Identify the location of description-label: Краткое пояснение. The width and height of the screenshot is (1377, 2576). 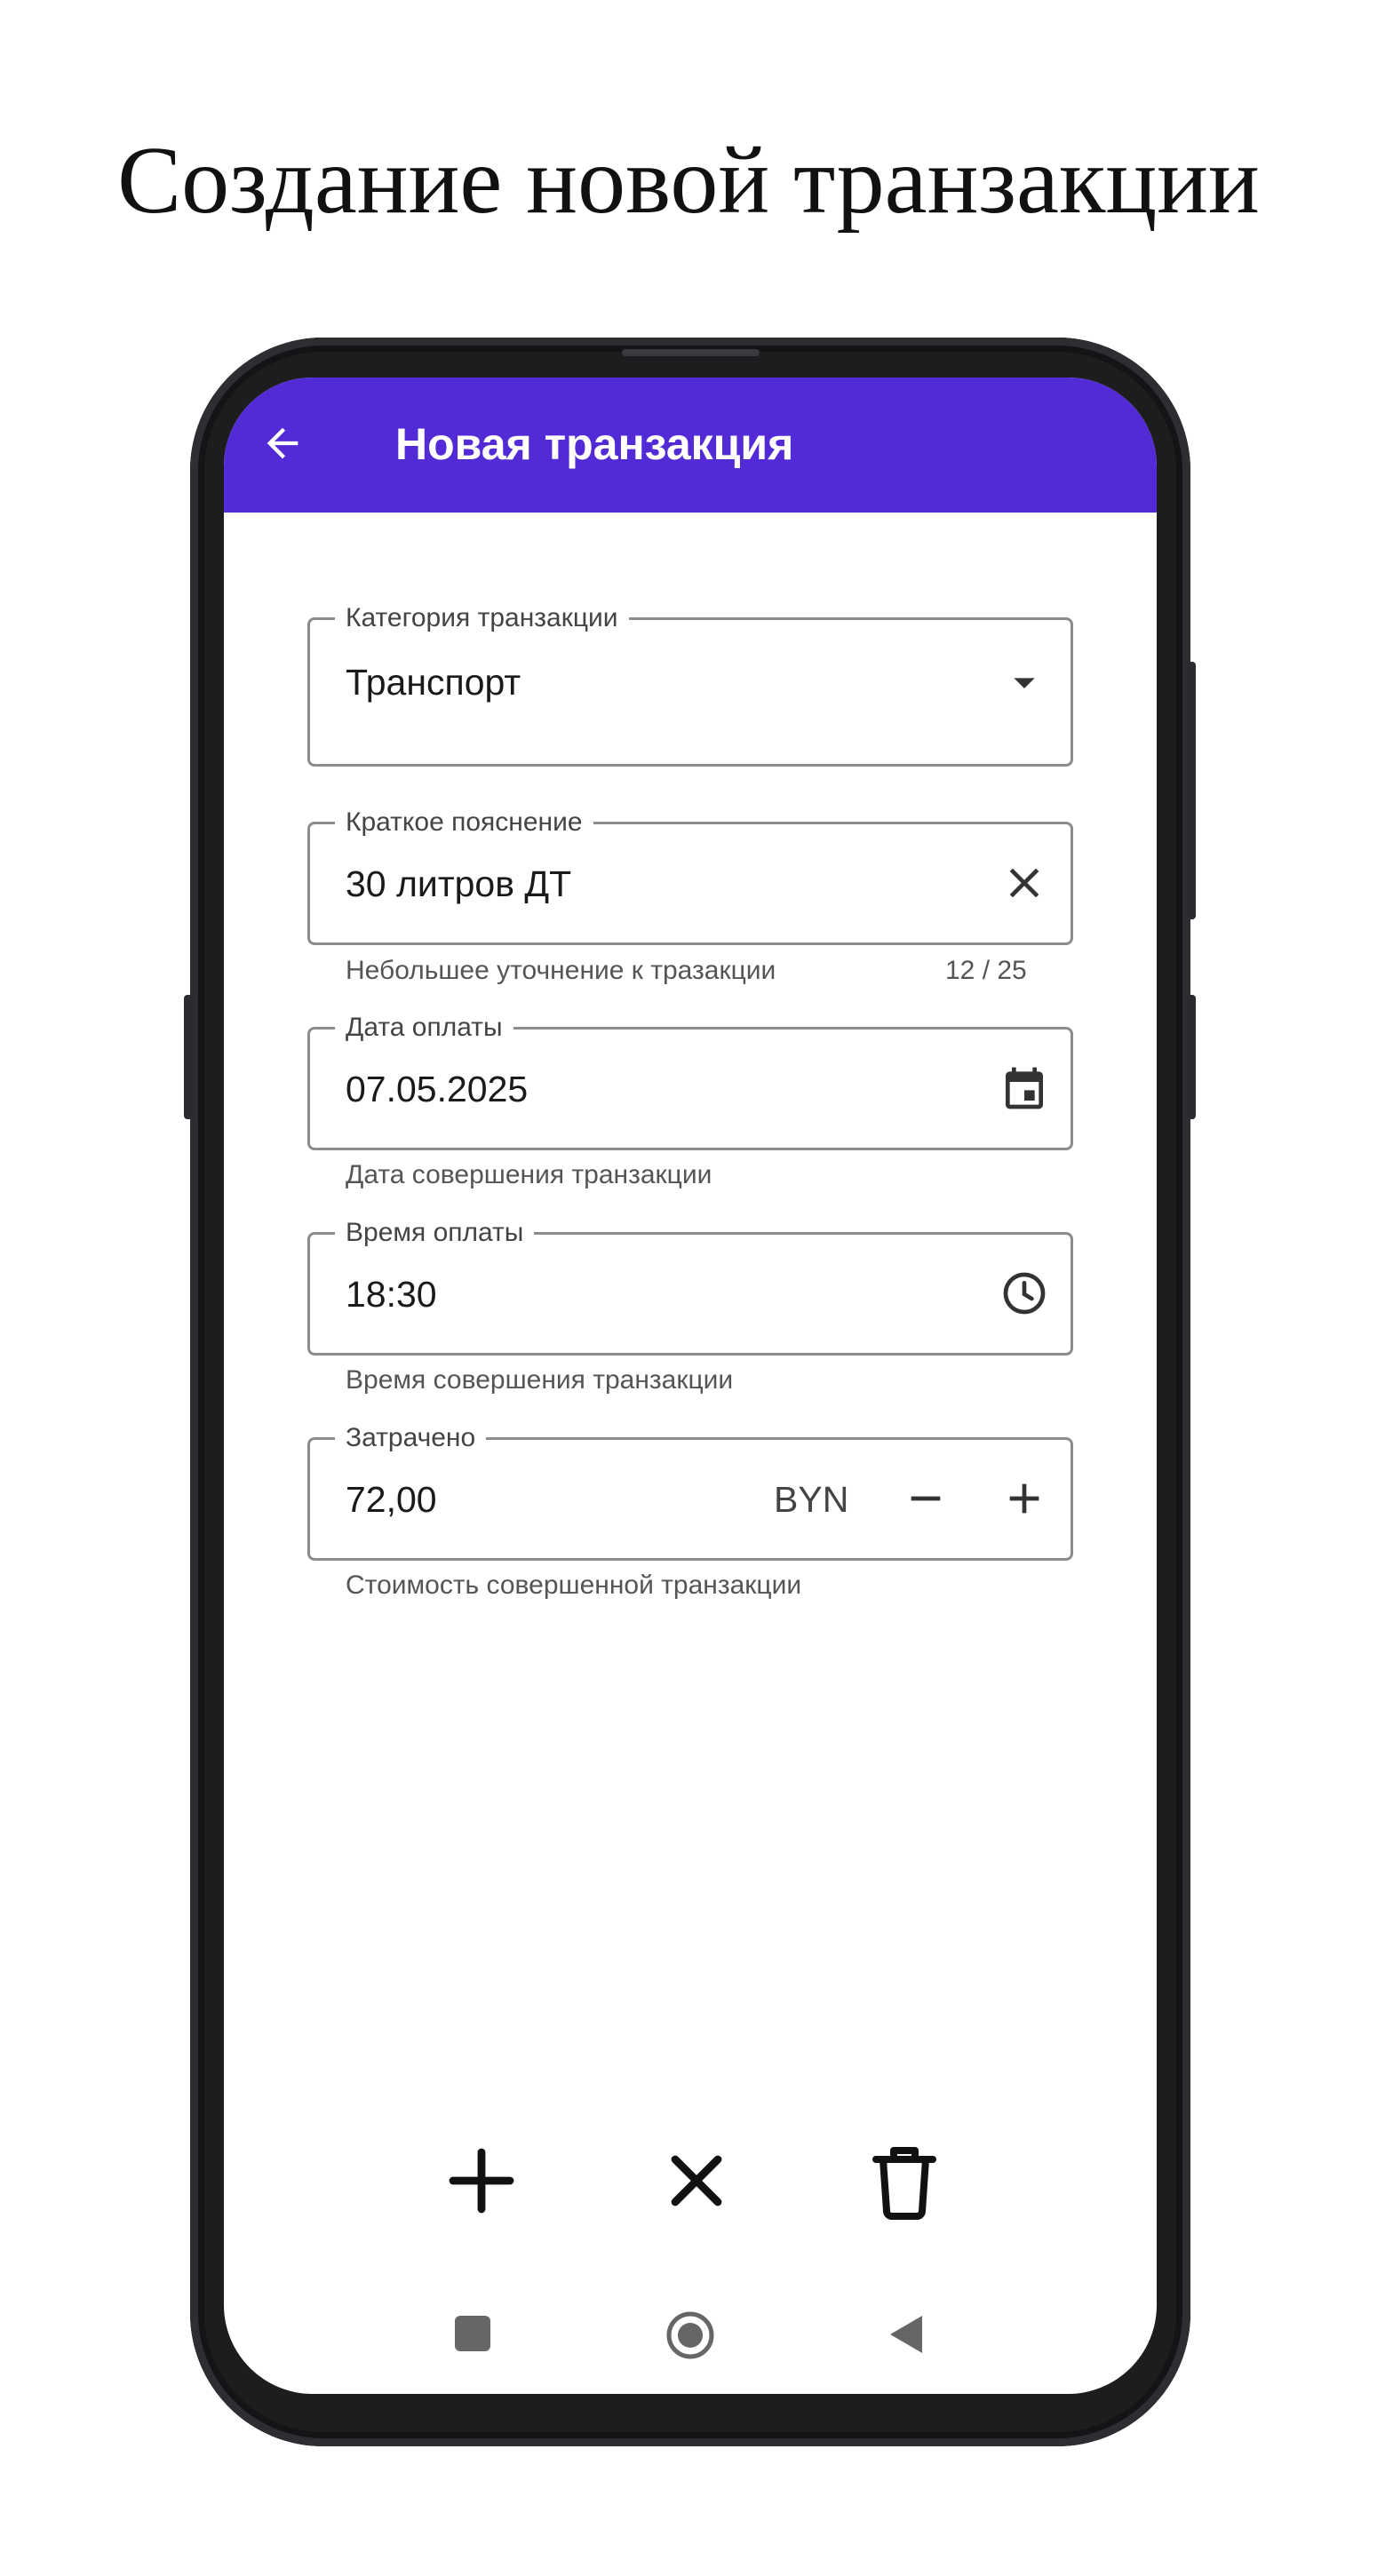
(464, 823).